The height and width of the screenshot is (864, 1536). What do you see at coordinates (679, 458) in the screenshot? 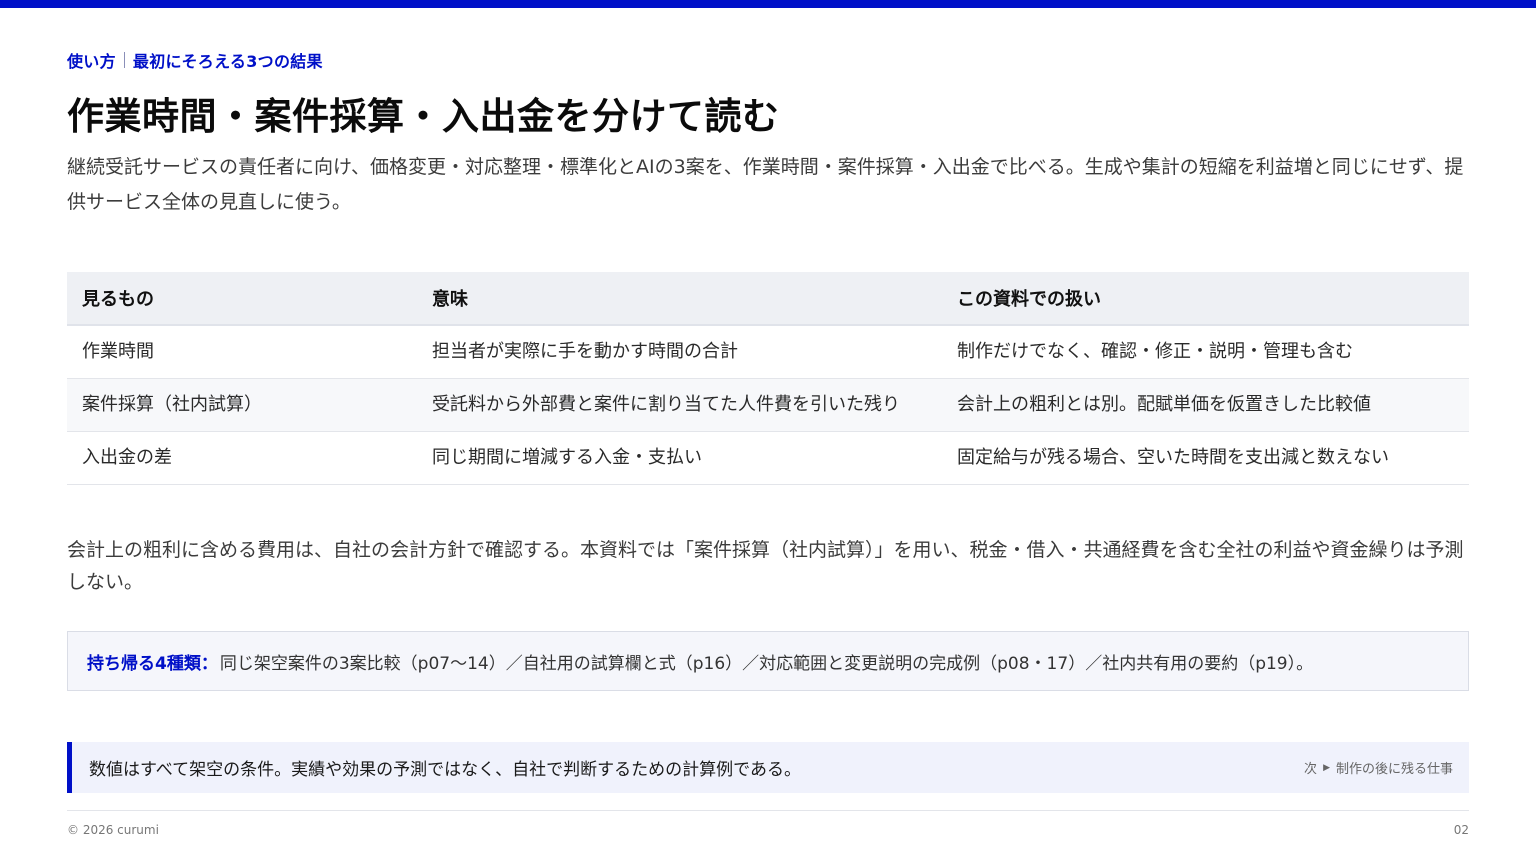
I see `table-cell: 同じ期間に増減する入金・支払い` at bounding box center [679, 458].